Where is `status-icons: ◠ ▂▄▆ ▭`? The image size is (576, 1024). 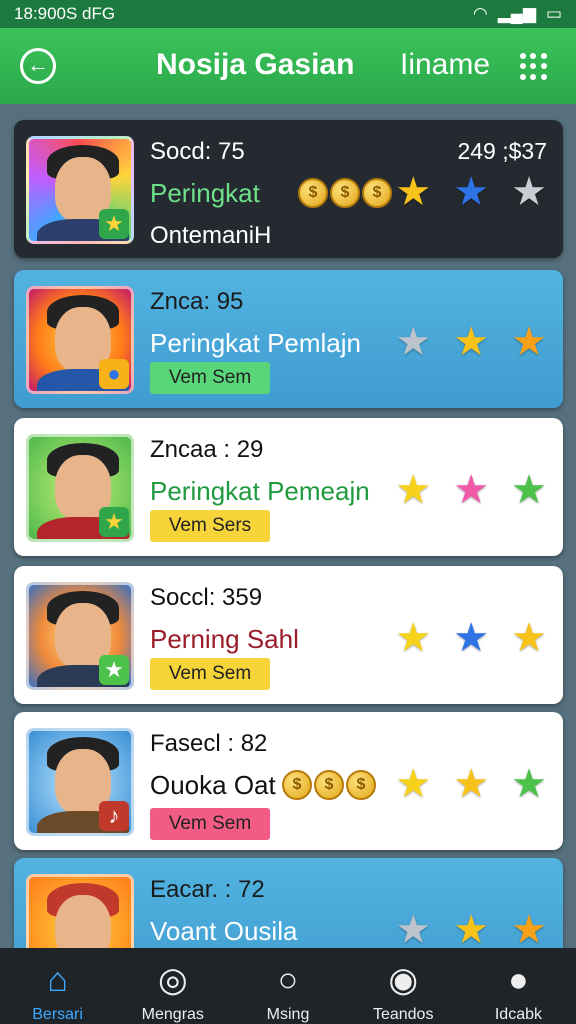
status-icons: ◠ ▂▄▆ ▭ is located at coordinates (517, 14).